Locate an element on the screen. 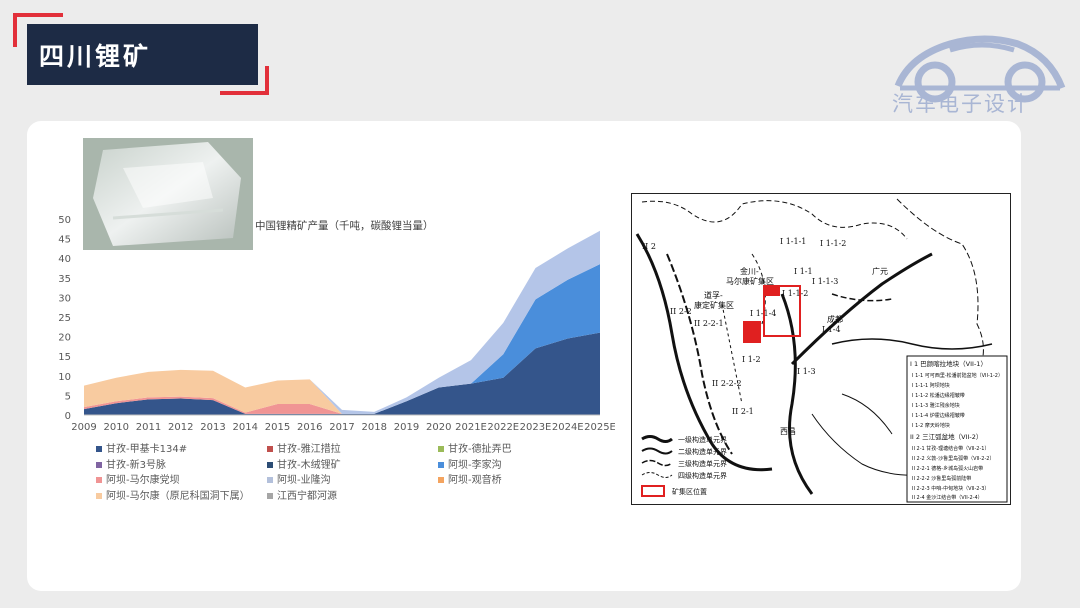  y-tick-label: 50 is located at coordinates (64, 220).